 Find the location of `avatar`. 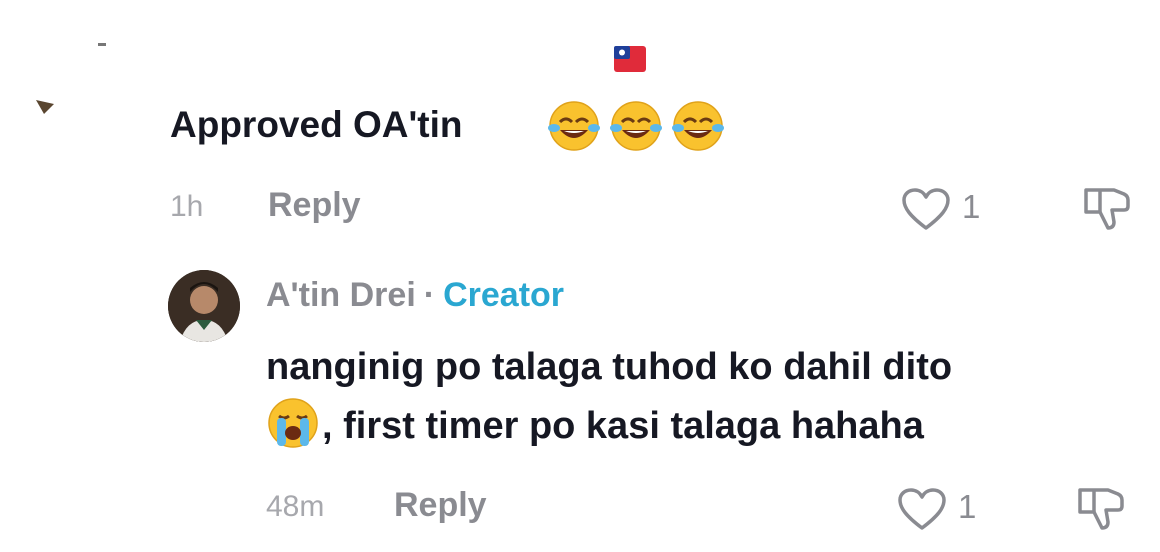

avatar is located at coordinates (204, 306).